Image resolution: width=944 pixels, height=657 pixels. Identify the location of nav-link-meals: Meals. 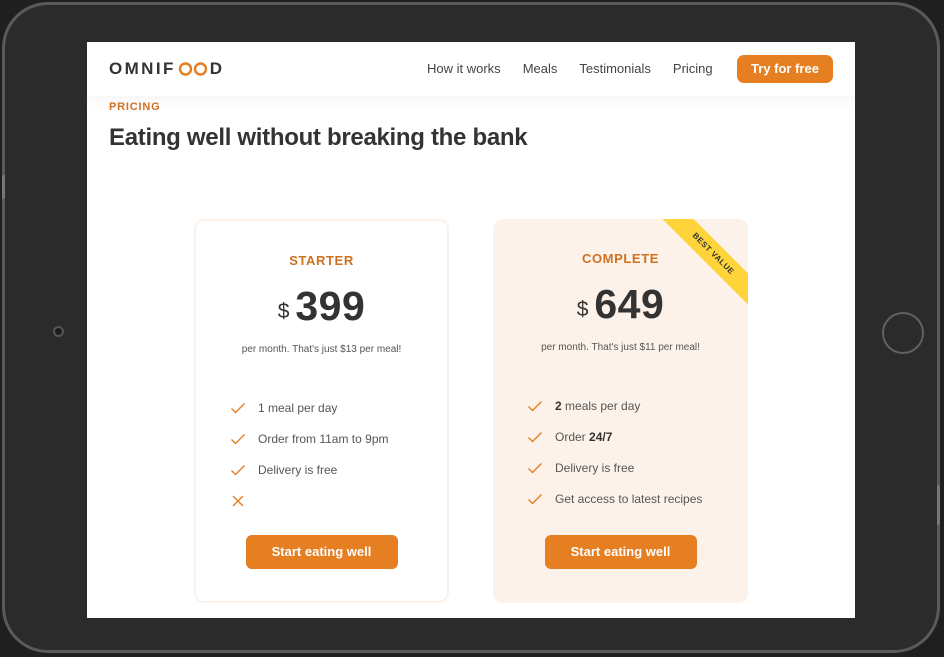
(540, 68).